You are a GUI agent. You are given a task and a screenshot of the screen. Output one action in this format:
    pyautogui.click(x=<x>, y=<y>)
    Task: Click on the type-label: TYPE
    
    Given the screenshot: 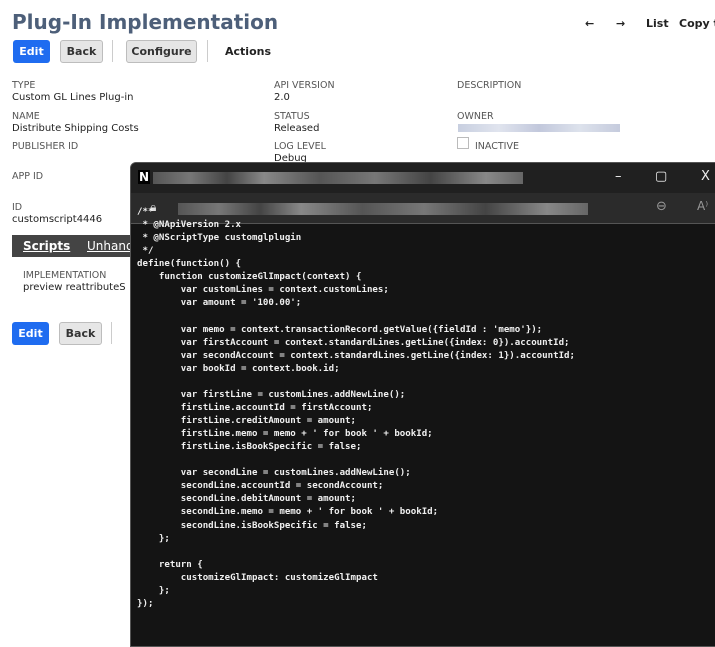 What is the action you would take?
    pyautogui.click(x=24, y=85)
    